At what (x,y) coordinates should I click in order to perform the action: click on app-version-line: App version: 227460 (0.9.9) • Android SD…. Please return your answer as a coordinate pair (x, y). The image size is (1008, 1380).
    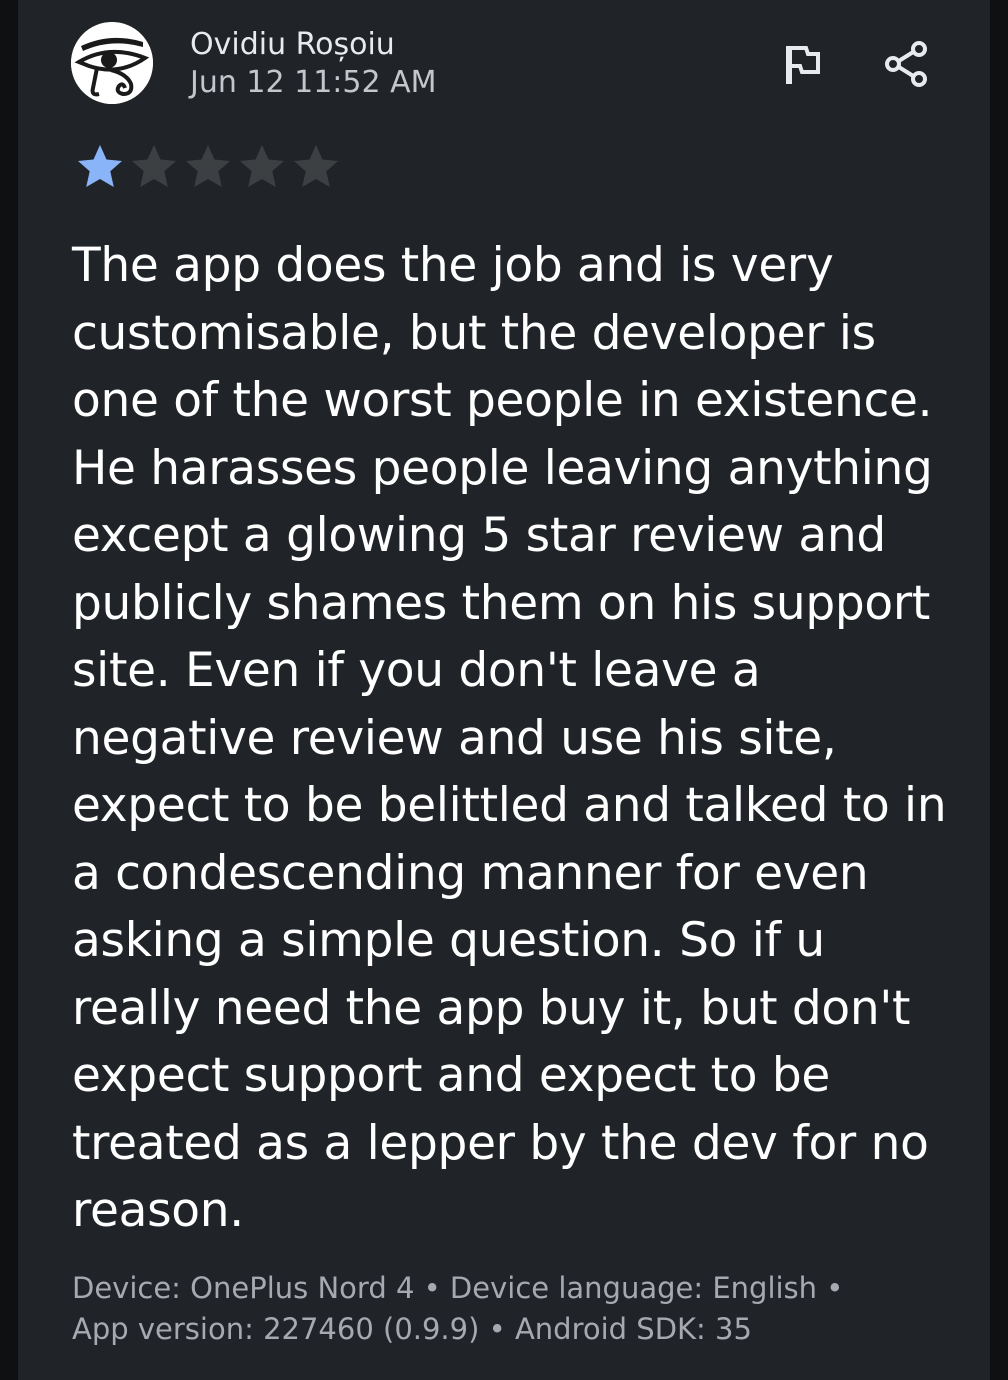
    Looking at the image, I should click on (412, 1329).